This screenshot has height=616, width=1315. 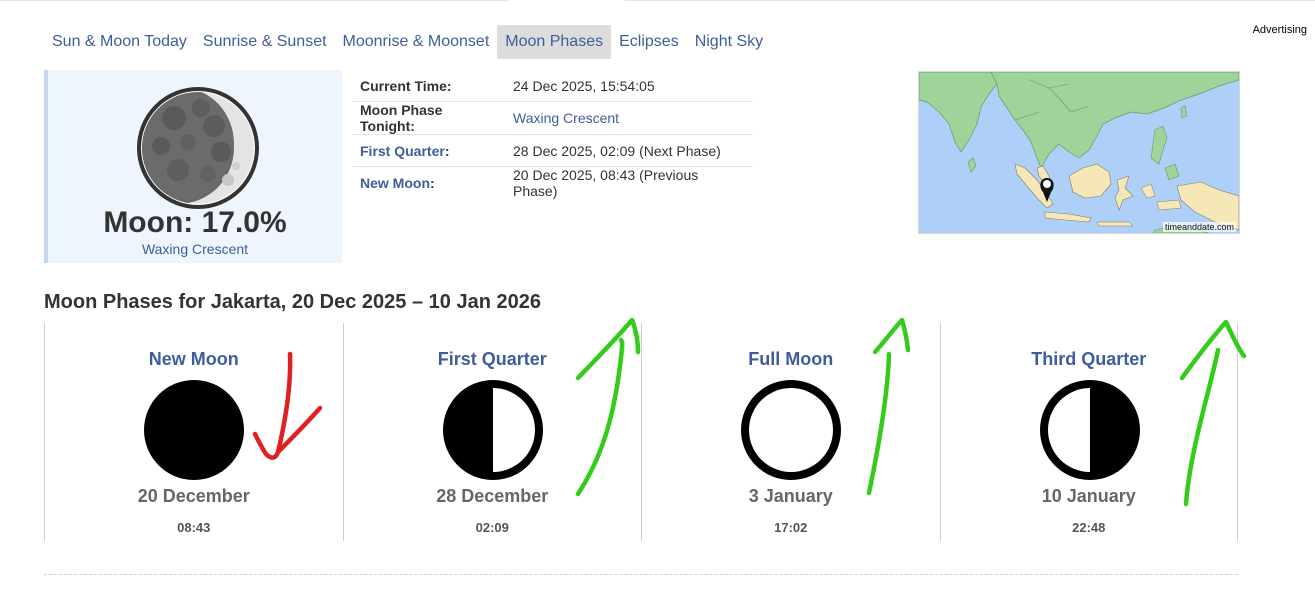 I want to click on current-time-label: Current Time:, so click(x=429, y=86).